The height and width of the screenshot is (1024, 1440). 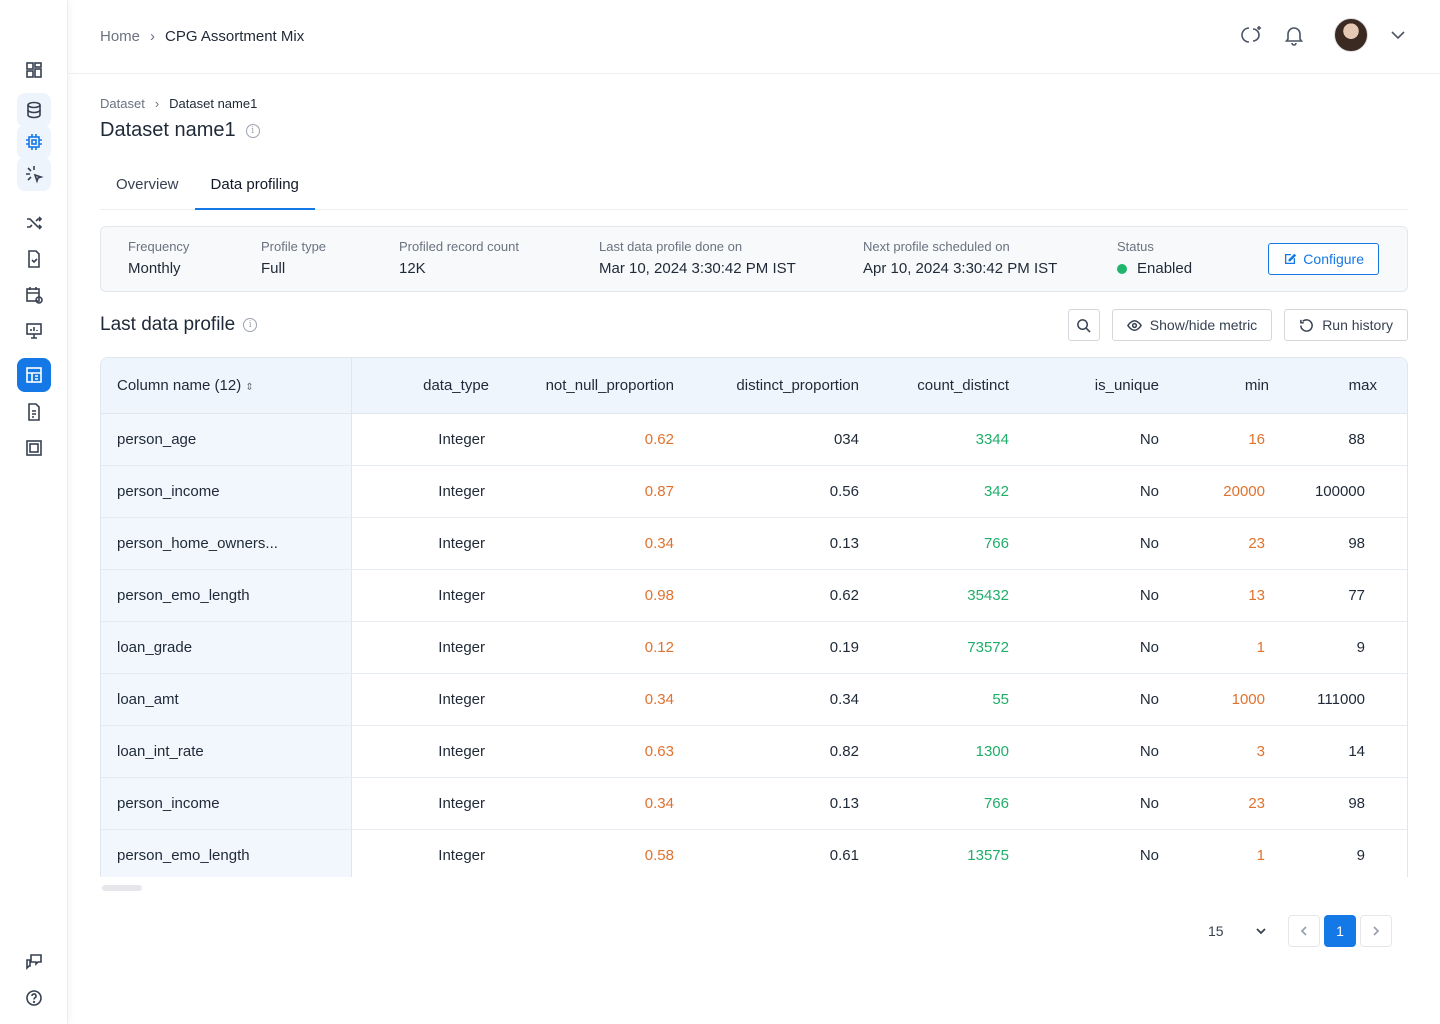 I want to click on chevron-left-icon, so click(x=1303, y=931).